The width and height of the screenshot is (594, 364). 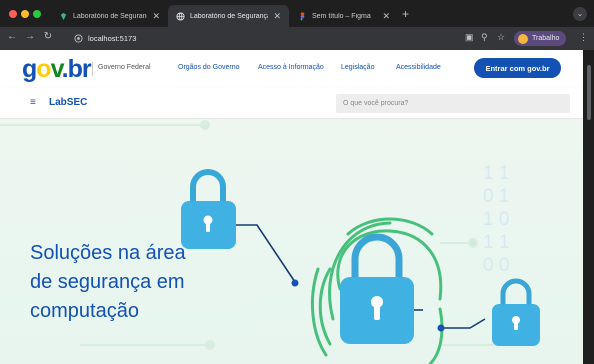 I want to click on login-button: Entrar com gov.br, so click(x=517, y=68).